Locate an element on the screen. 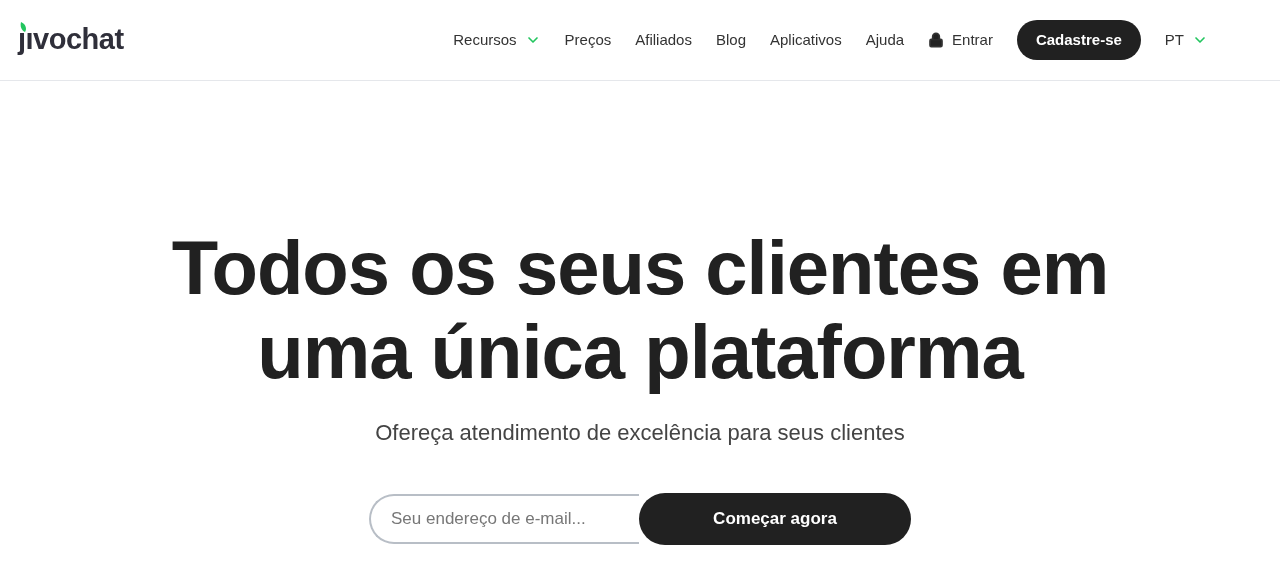 This screenshot has width=1280, height=585. login-link: Entrar is located at coordinates (960, 40).